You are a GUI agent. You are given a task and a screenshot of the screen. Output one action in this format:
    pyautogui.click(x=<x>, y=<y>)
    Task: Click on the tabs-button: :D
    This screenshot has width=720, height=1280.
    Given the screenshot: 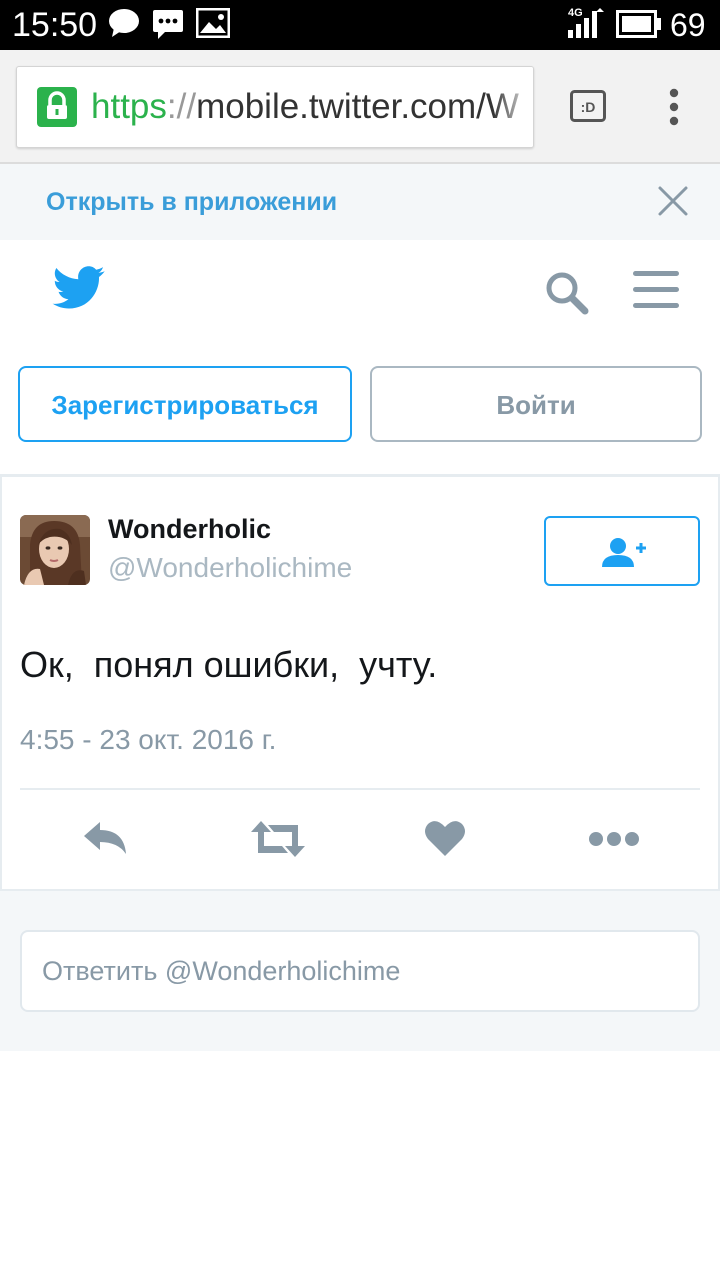 What is the action you would take?
    pyautogui.click(x=588, y=106)
    